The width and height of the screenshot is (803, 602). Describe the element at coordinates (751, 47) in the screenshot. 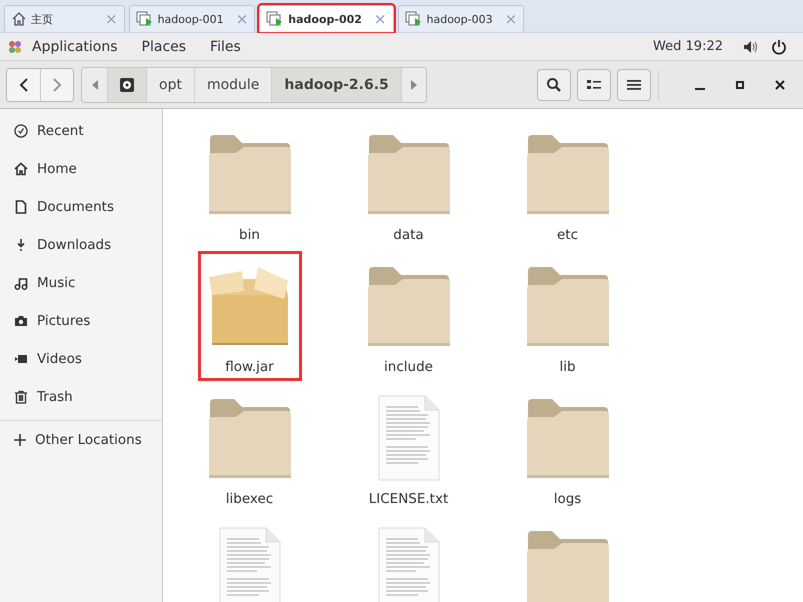

I see `volume-icon` at that location.